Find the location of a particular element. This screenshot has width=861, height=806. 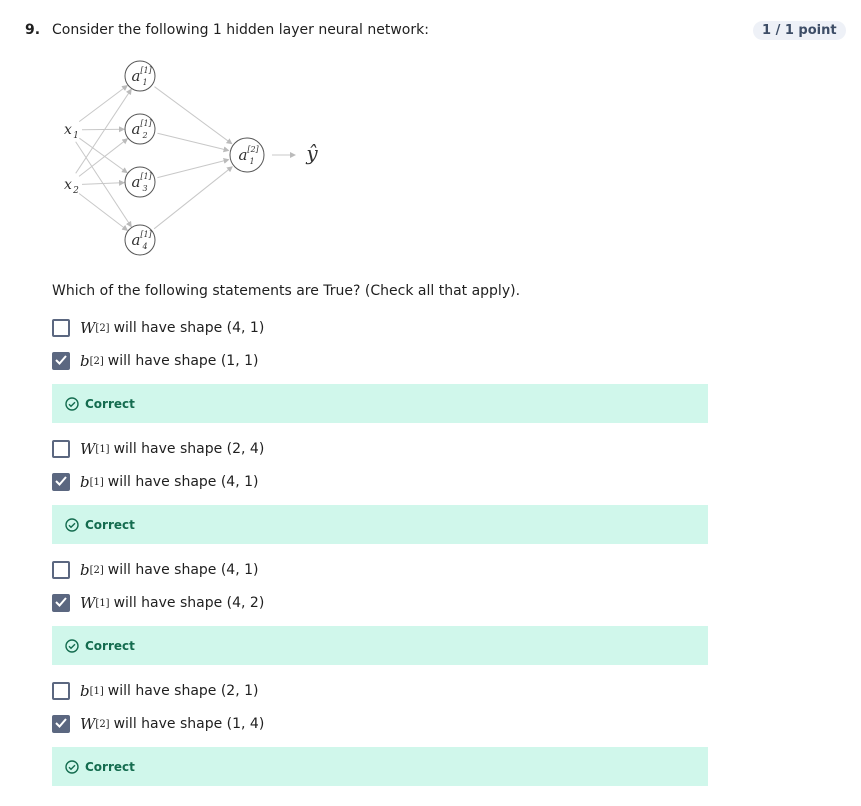

answer-option: b [2] will have shape (1, 1) is located at coordinates (155, 361).